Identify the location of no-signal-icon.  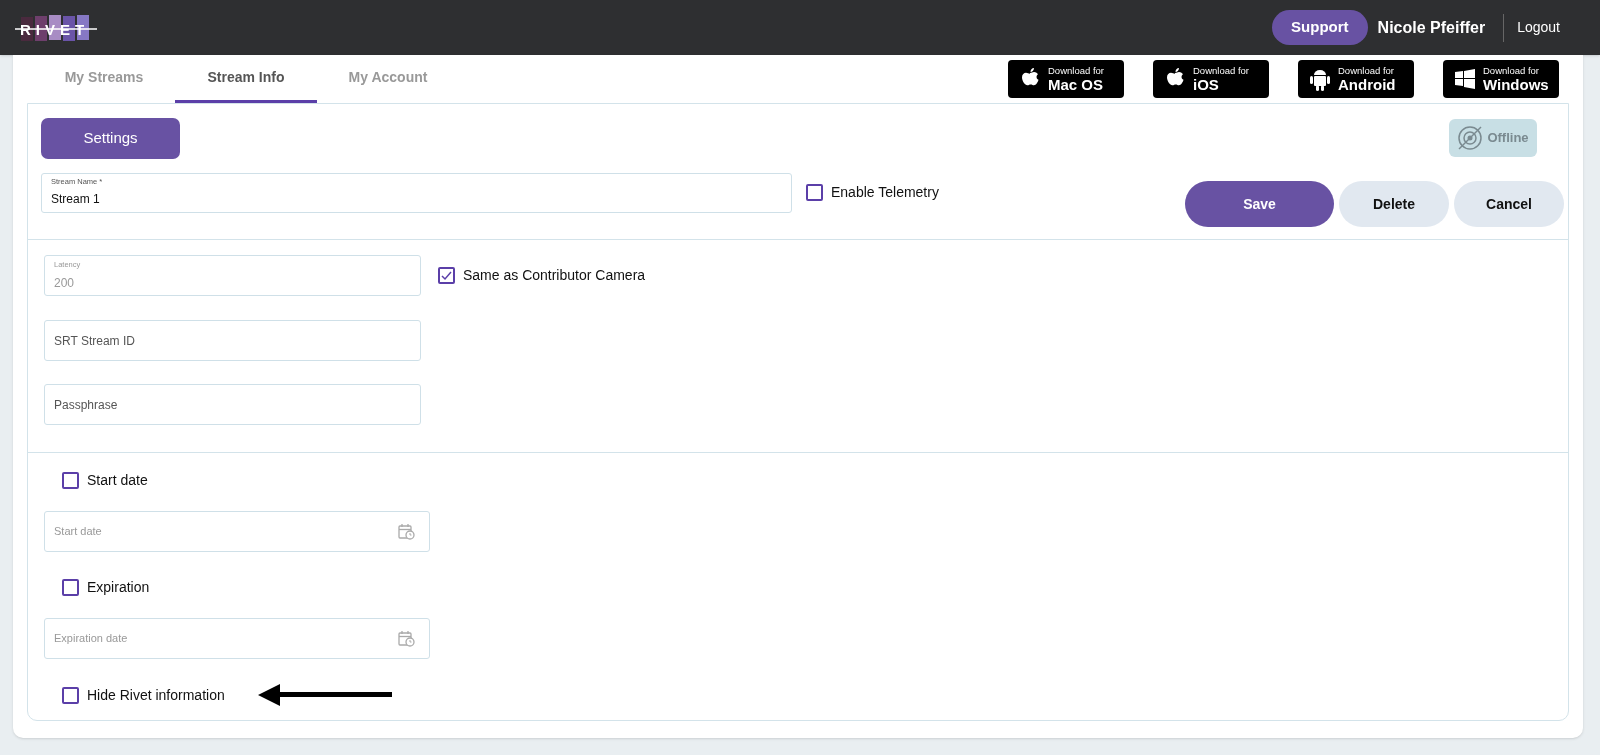
(1470, 138).